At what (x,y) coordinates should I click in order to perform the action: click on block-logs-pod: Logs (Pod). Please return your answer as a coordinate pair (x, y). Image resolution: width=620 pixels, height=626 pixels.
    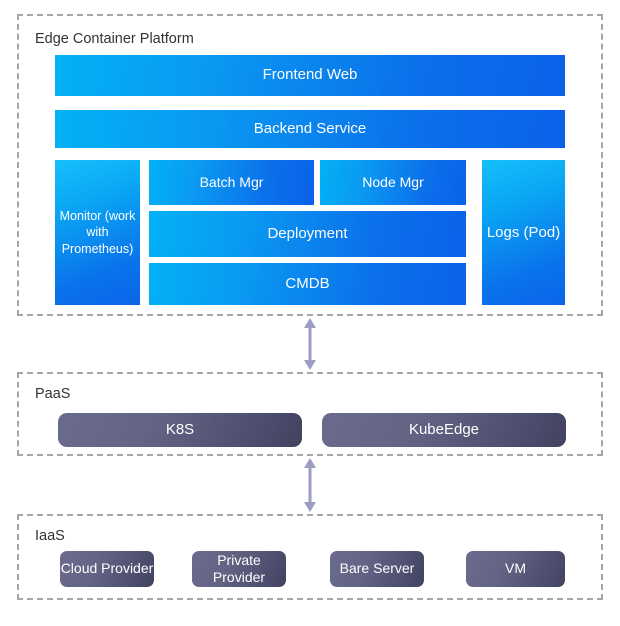
    Looking at the image, I should click on (523, 232).